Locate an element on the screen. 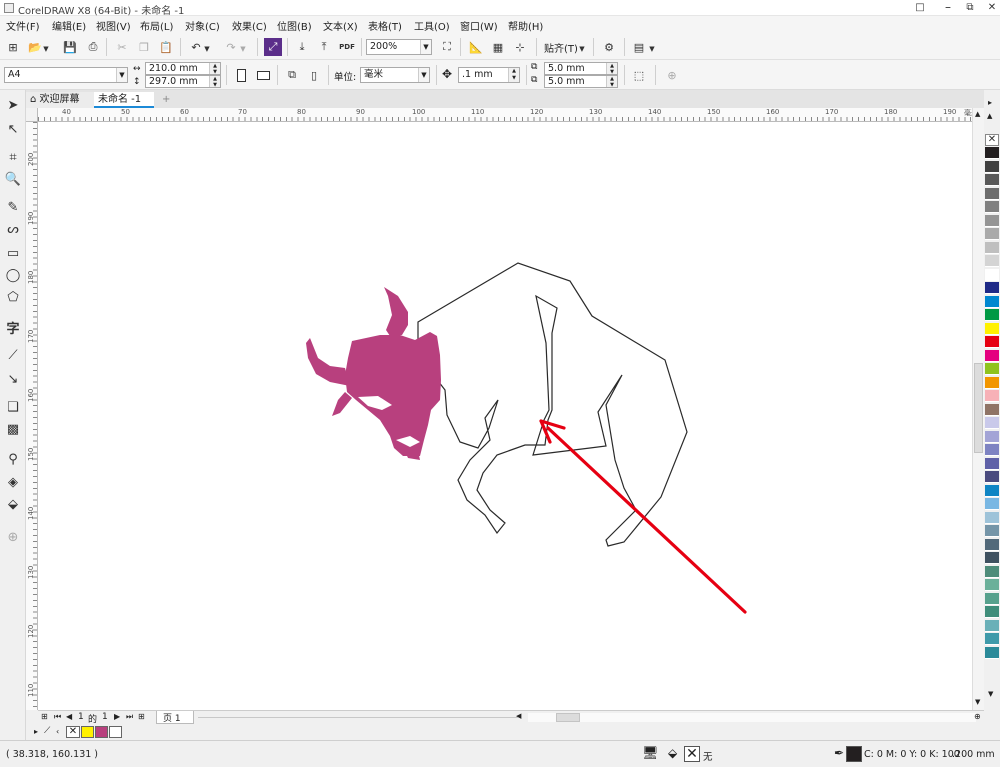  all-pages-icon: ⧉ is located at coordinates (292, 75).